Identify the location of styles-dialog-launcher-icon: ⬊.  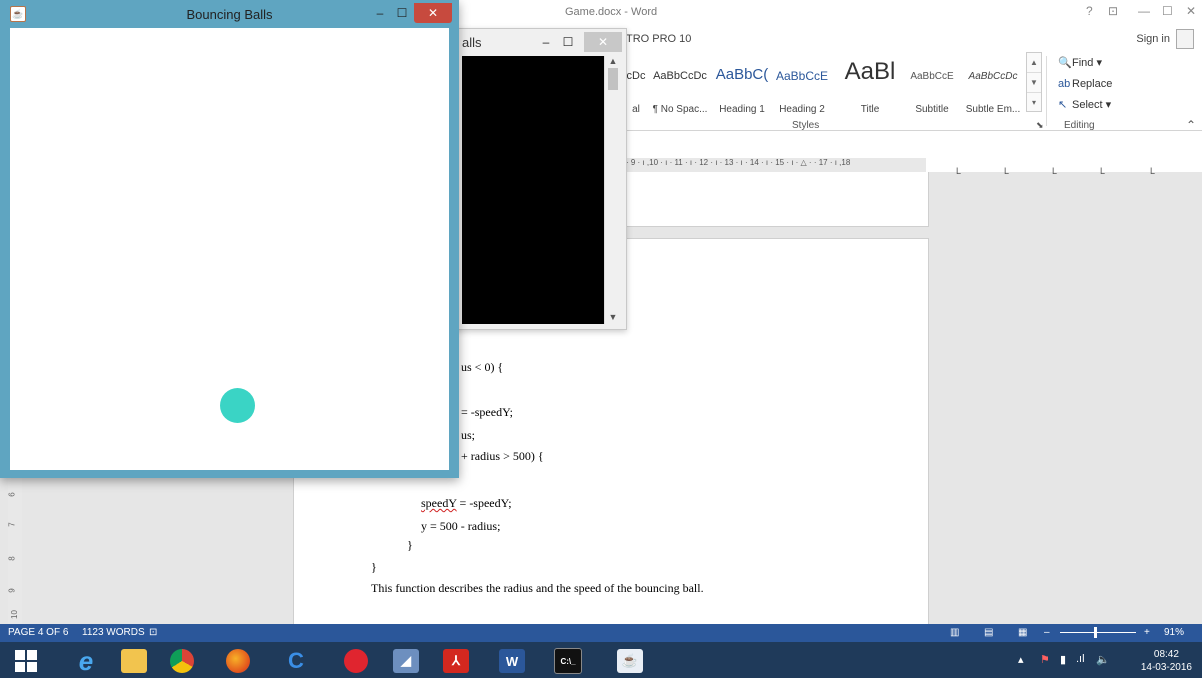
(1040, 125).